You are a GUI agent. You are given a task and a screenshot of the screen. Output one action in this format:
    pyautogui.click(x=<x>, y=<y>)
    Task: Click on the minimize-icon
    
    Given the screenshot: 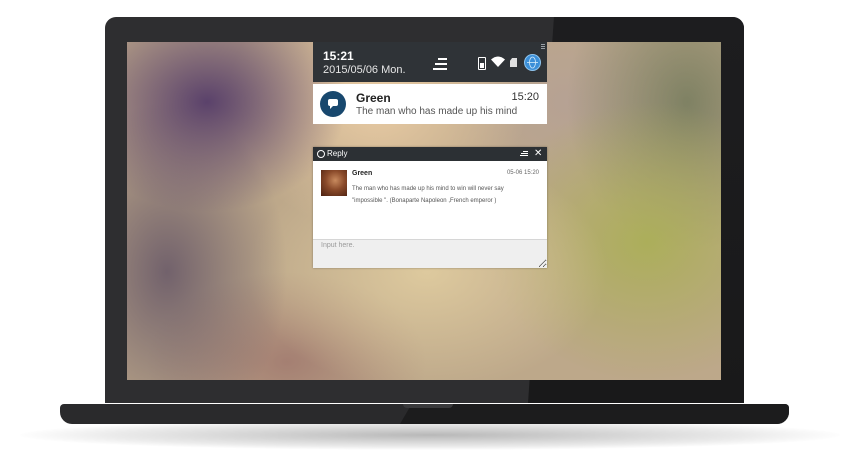 What is the action you would take?
    pyautogui.click(x=524, y=154)
    